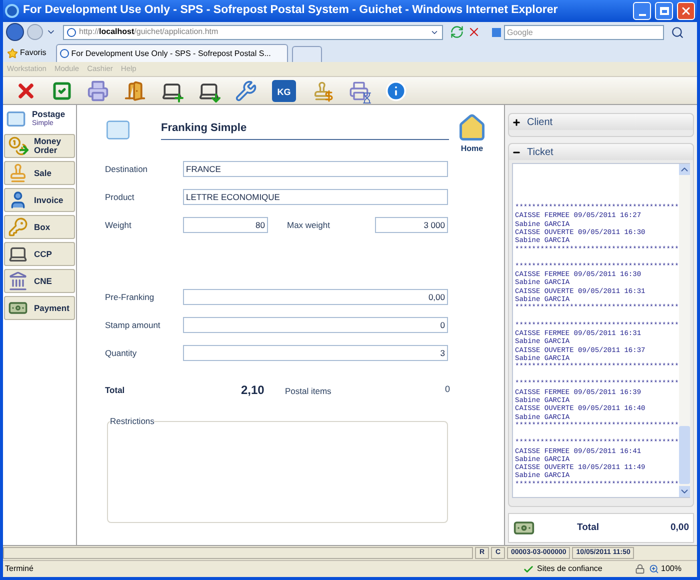 This screenshot has height=580, width=700. Describe the element at coordinates (98, 91) in the screenshot. I see `printer-icon` at that location.